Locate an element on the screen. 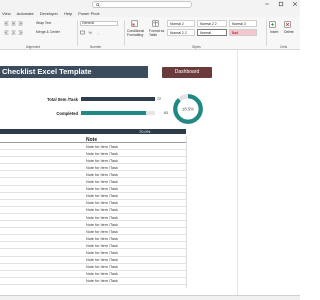  align-top-icon is located at coordinates (6, 23).